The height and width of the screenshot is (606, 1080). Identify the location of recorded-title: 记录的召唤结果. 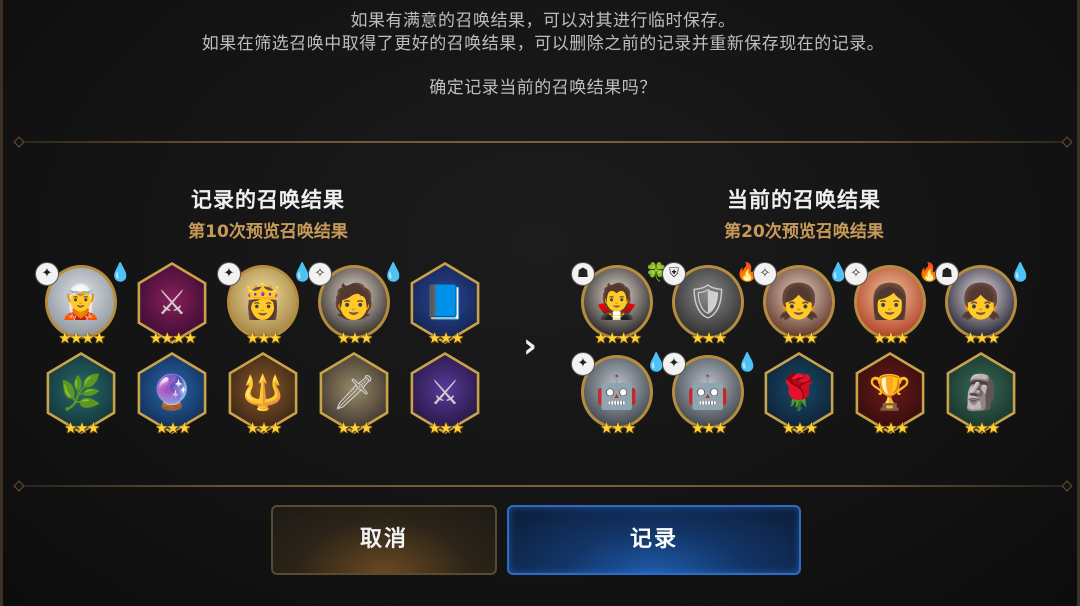
(268, 200).